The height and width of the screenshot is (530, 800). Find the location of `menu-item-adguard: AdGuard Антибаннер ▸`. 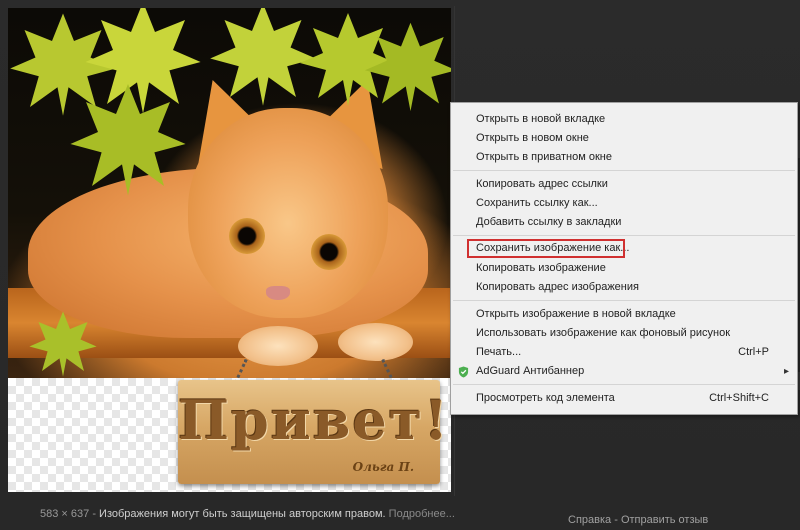

menu-item-adguard: AdGuard Антибаннер ▸ is located at coordinates (624, 371).